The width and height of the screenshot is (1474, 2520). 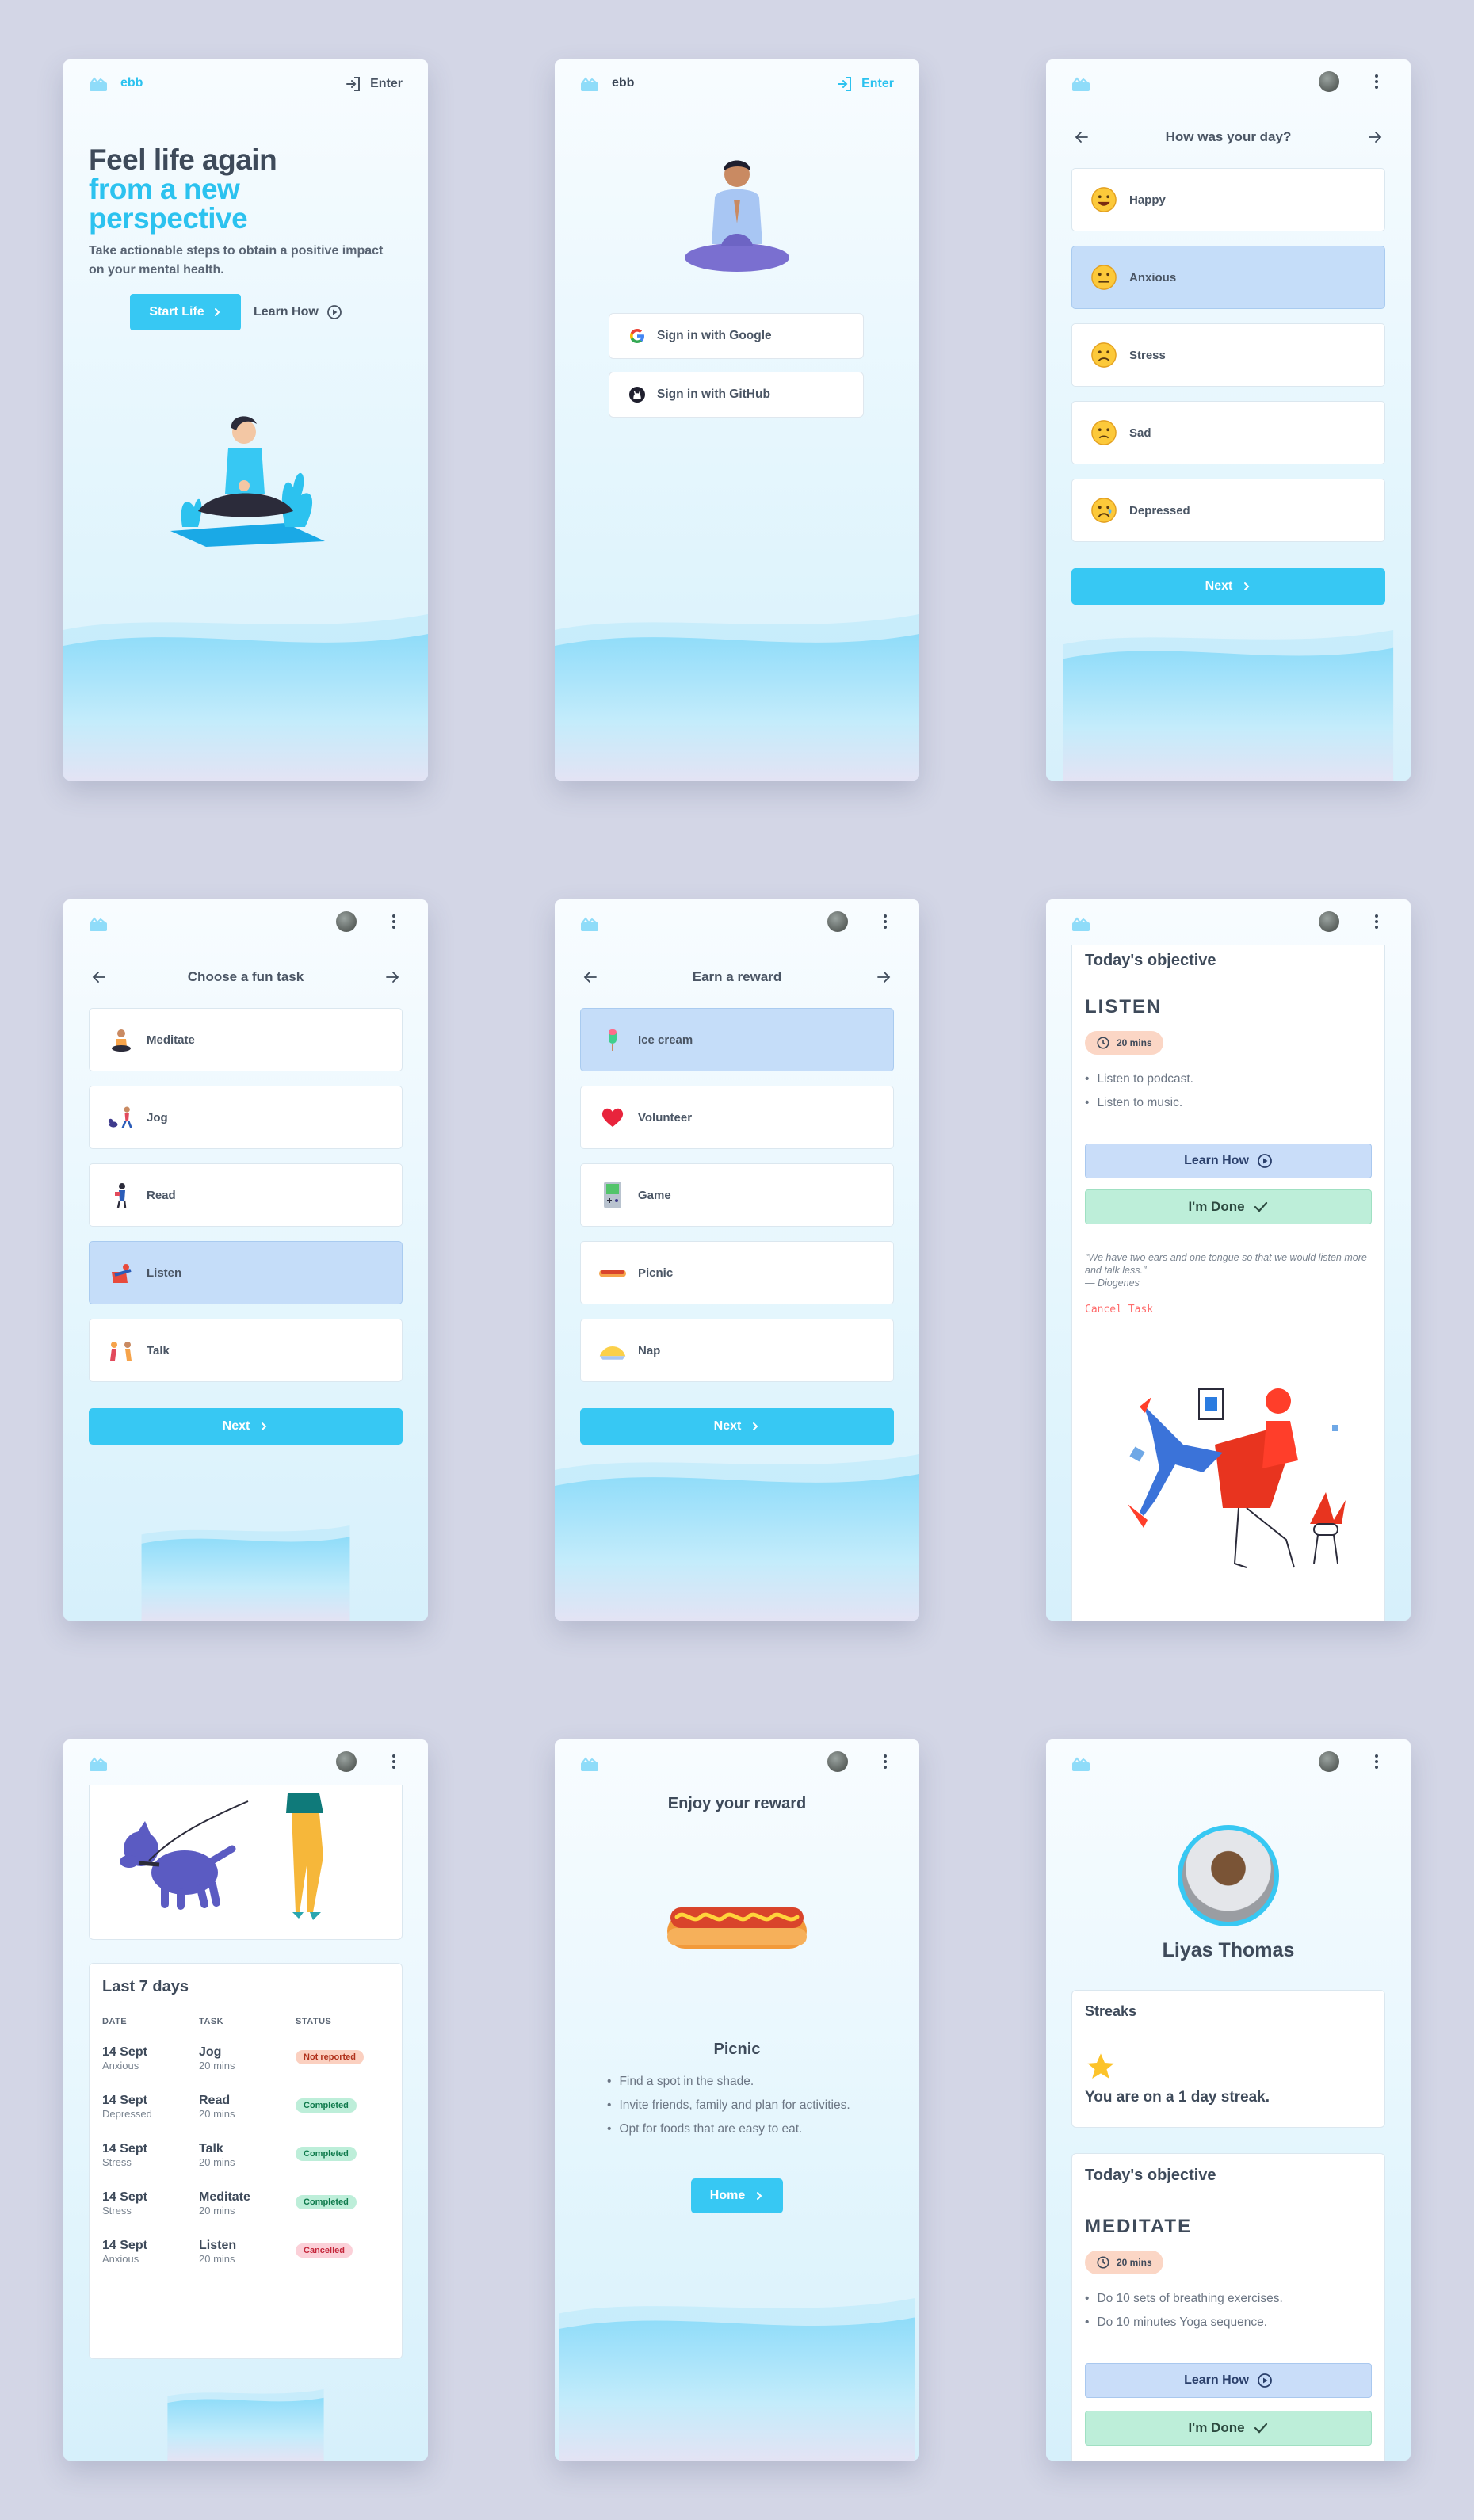 I want to click on done-label: I'm Done, so click(x=1216, y=1206).